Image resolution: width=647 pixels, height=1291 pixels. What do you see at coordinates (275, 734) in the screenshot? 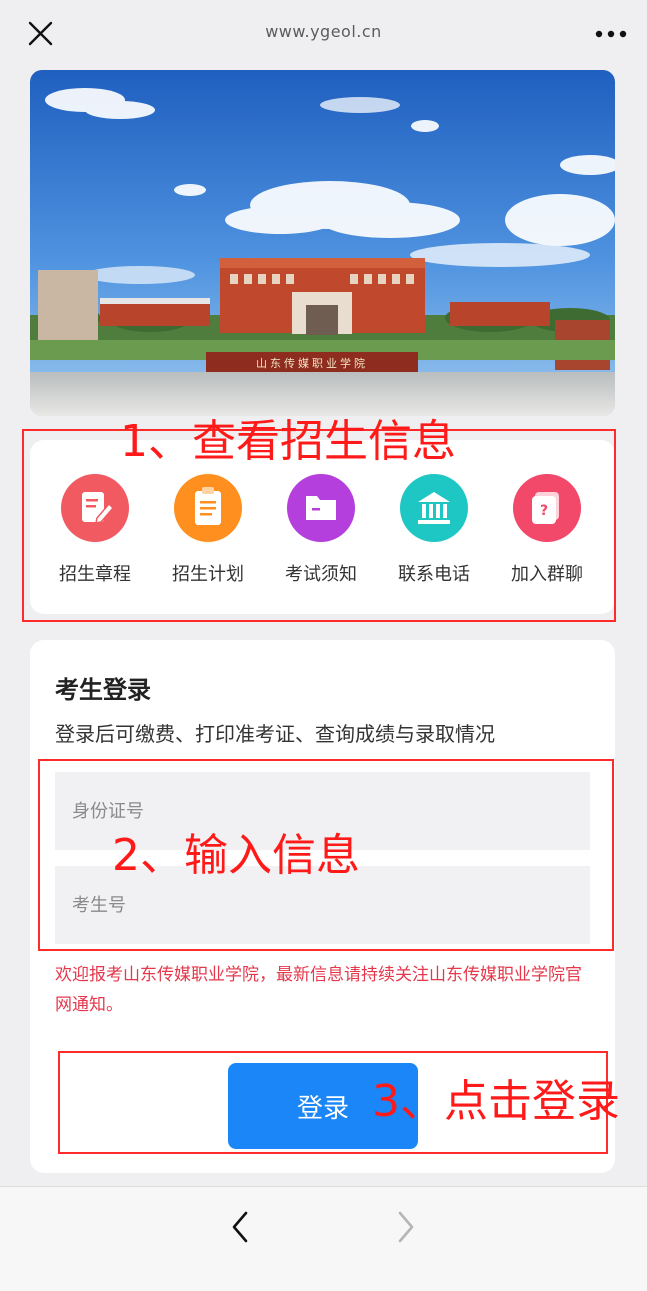
I see `login-subtitle: 登录后可缴费、打印准考证、查询成绩与录取情况` at bounding box center [275, 734].